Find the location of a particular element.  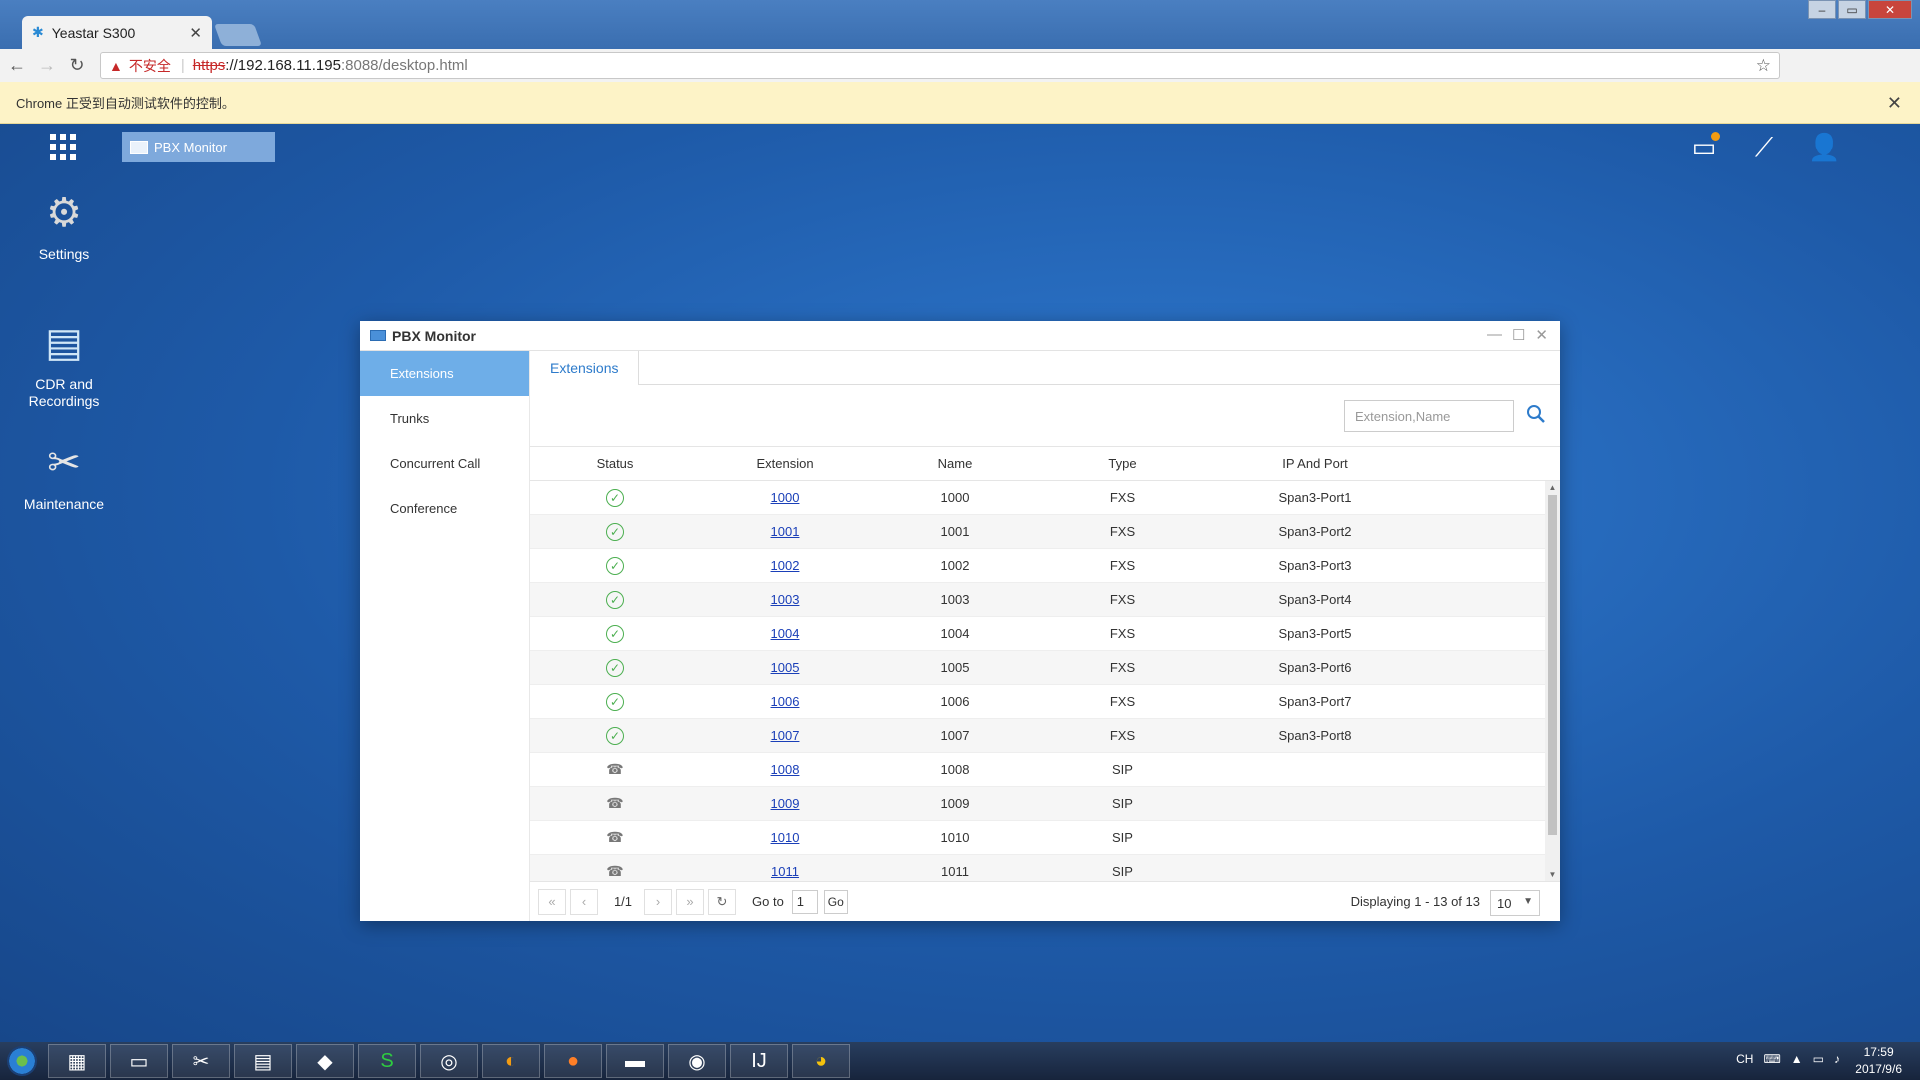

first-page-icon: « is located at coordinates (552, 901).